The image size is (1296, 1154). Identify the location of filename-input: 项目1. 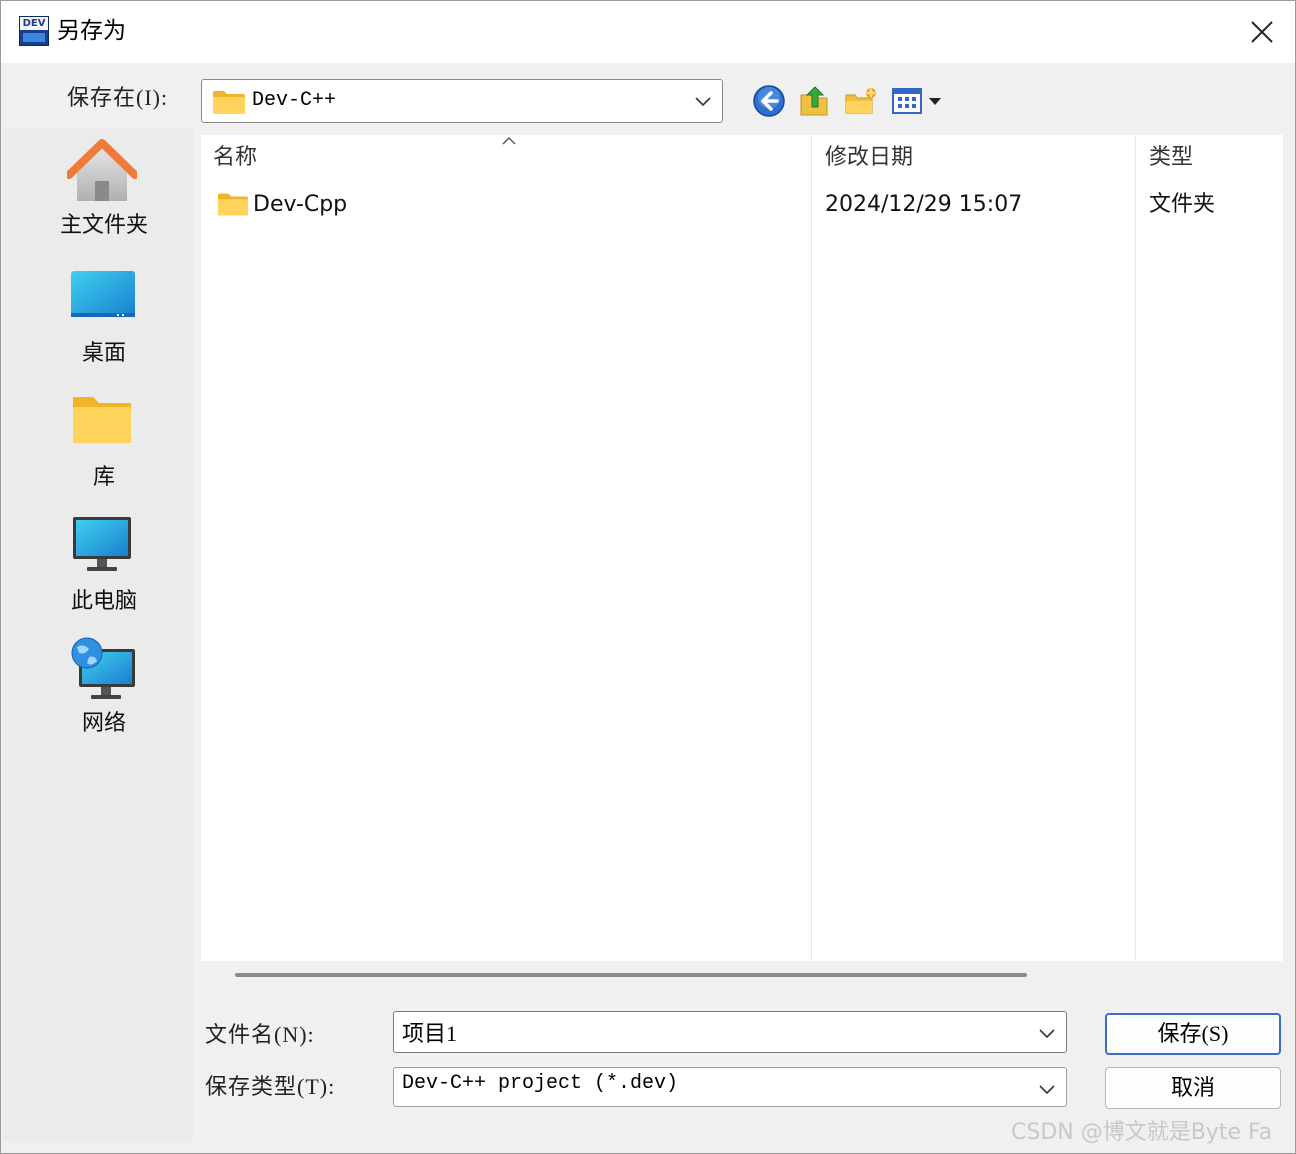
(429, 1032).